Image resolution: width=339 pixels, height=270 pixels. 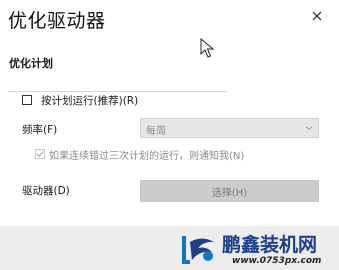 I want to click on notify-label: 如果连续错过三次计划的运行，则通知我(N), so click(x=146, y=154).